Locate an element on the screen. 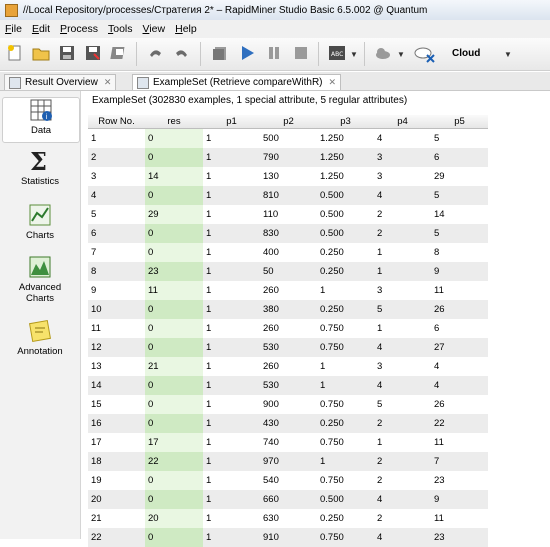  column-header-p2: p2 is located at coordinates (288, 122).